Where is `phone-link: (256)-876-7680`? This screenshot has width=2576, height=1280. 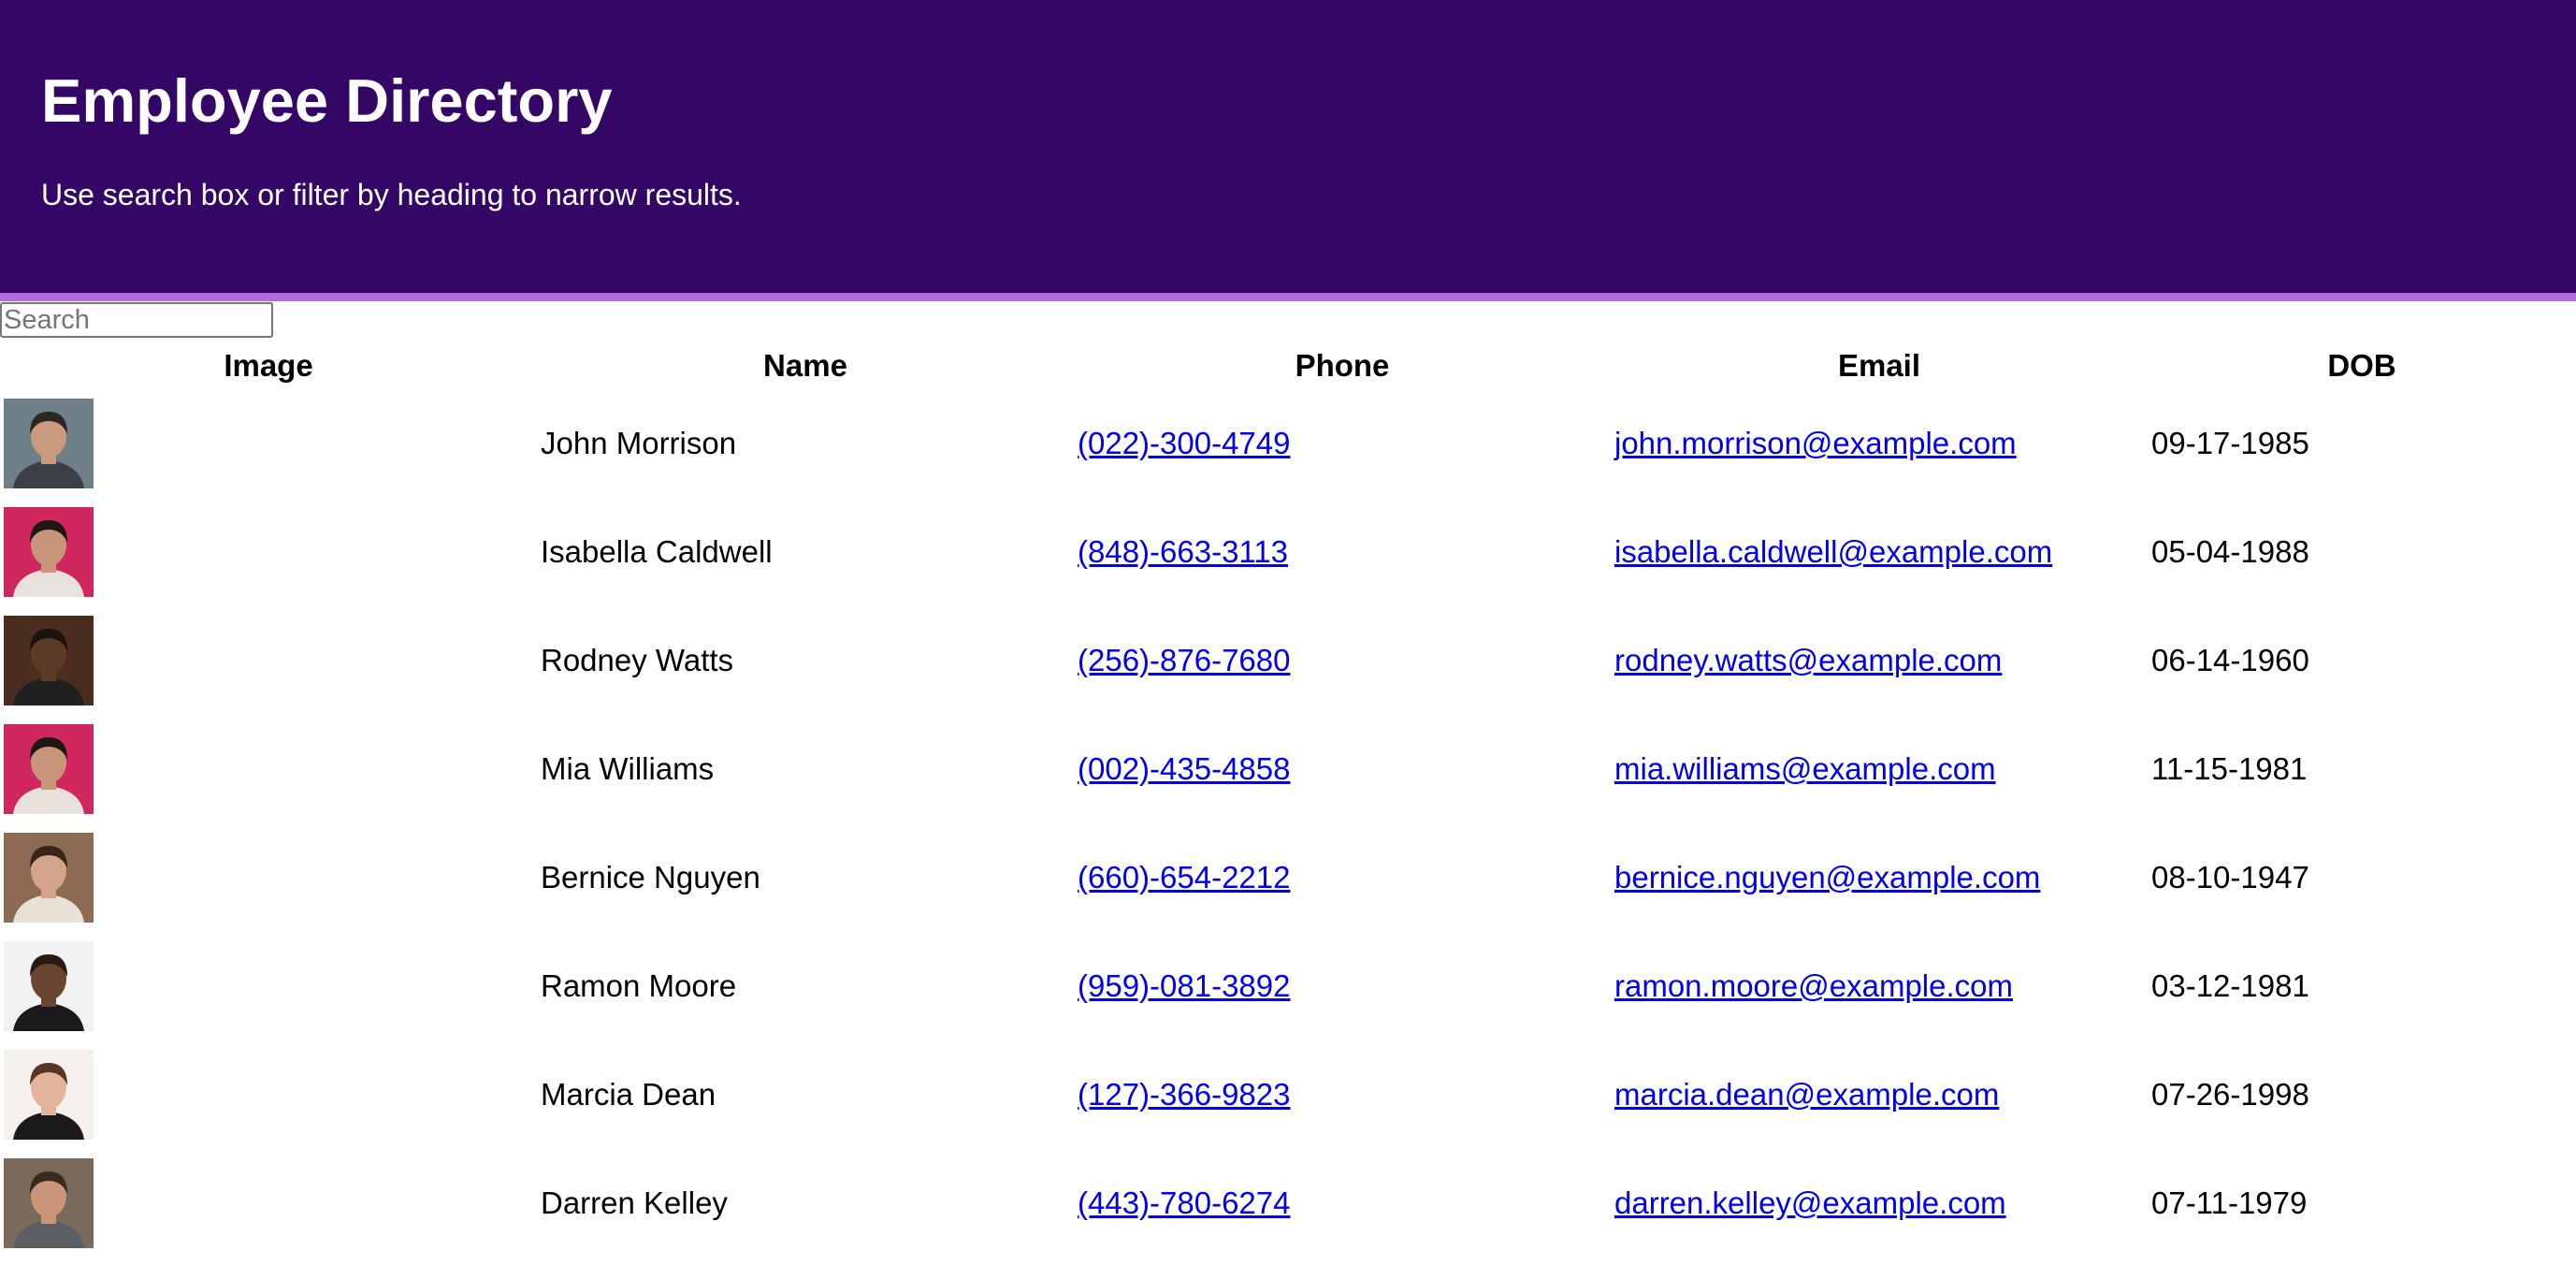
phone-link: (256)-876-7680 is located at coordinates (1184, 660).